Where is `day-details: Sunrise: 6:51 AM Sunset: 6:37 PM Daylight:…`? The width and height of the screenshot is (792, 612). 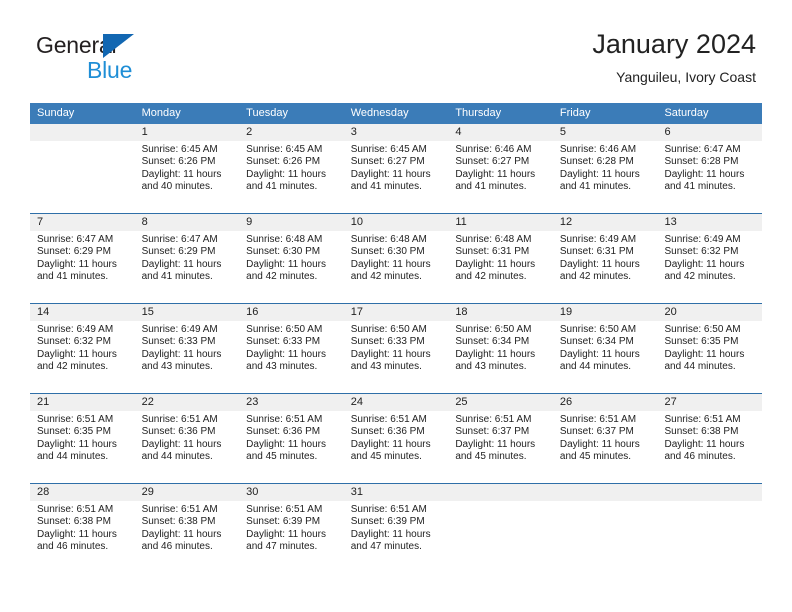 day-details: Sunrise: 6:51 AM Sunset: 6:37 PM Daylight:… is located at coordinates (605, 437).